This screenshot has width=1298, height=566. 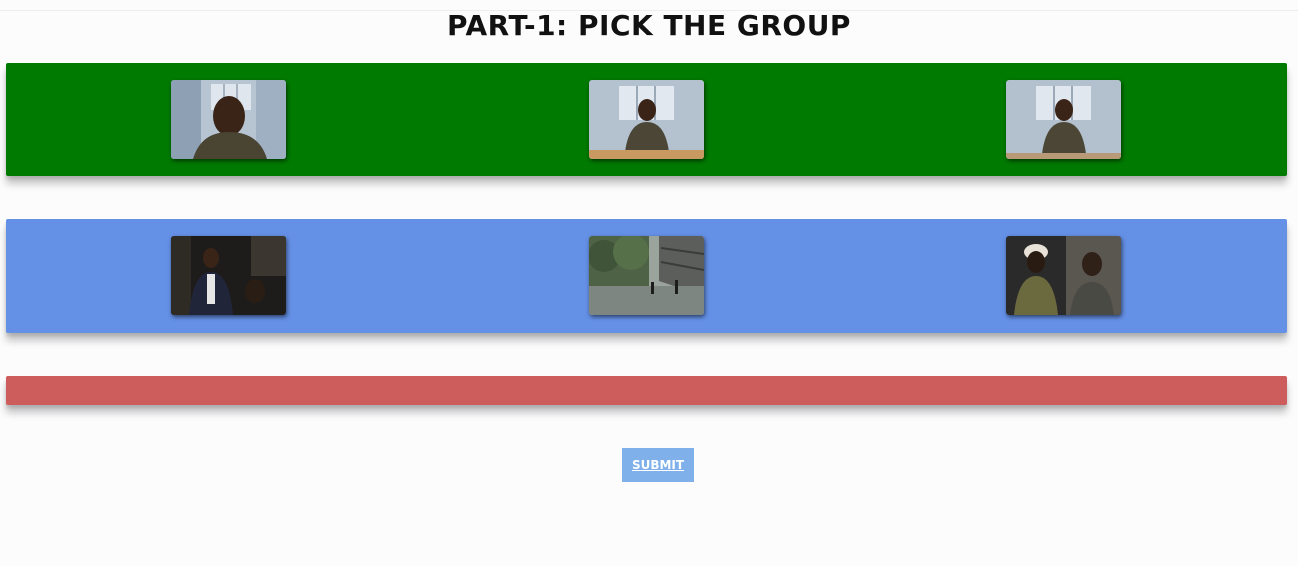 I want to click on man-closeup-image, so click(x=228, y=119).